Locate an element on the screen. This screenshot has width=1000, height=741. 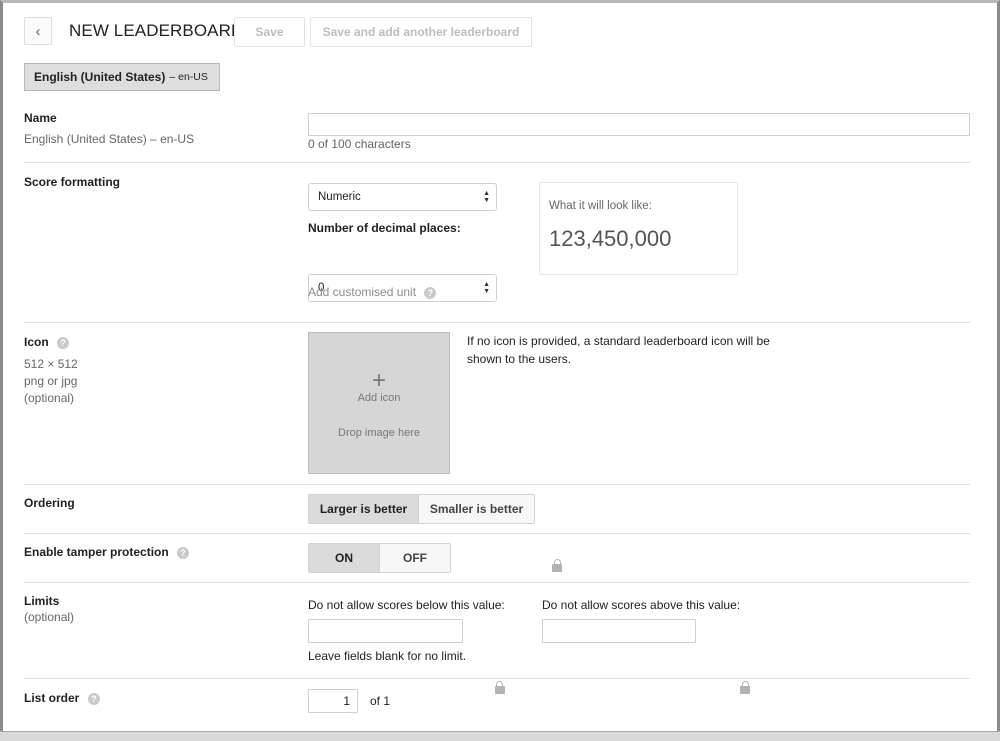
drop-image-label: Drop image here is located at coordinates (379, 433).